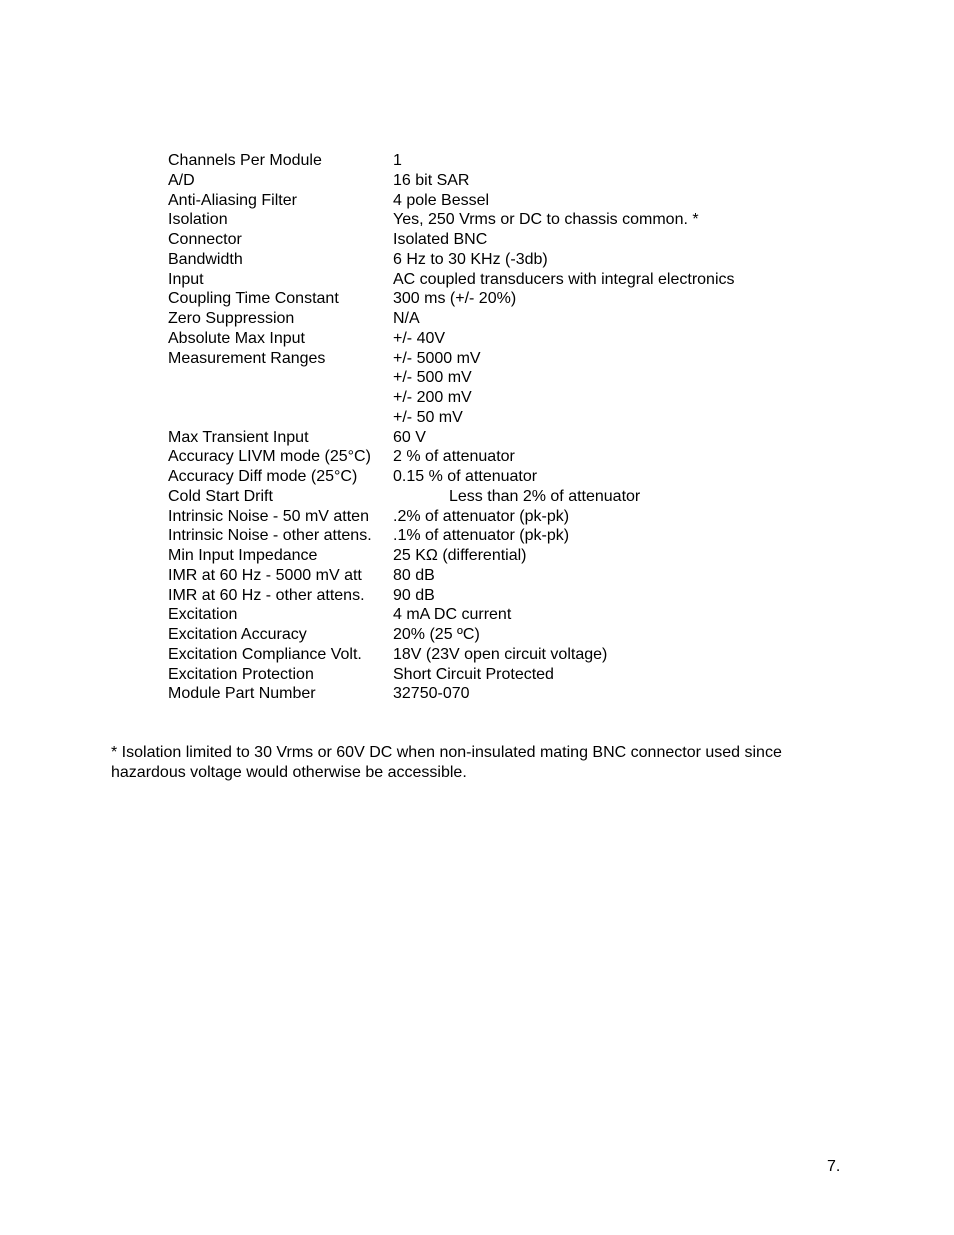 The image size is (954, 1235). What do you see at coordinates (470, 259) in the screenshot?
I see `spec-value: 6 Hz to 30 KHz (-3db)` at bounding box center [470, 259].